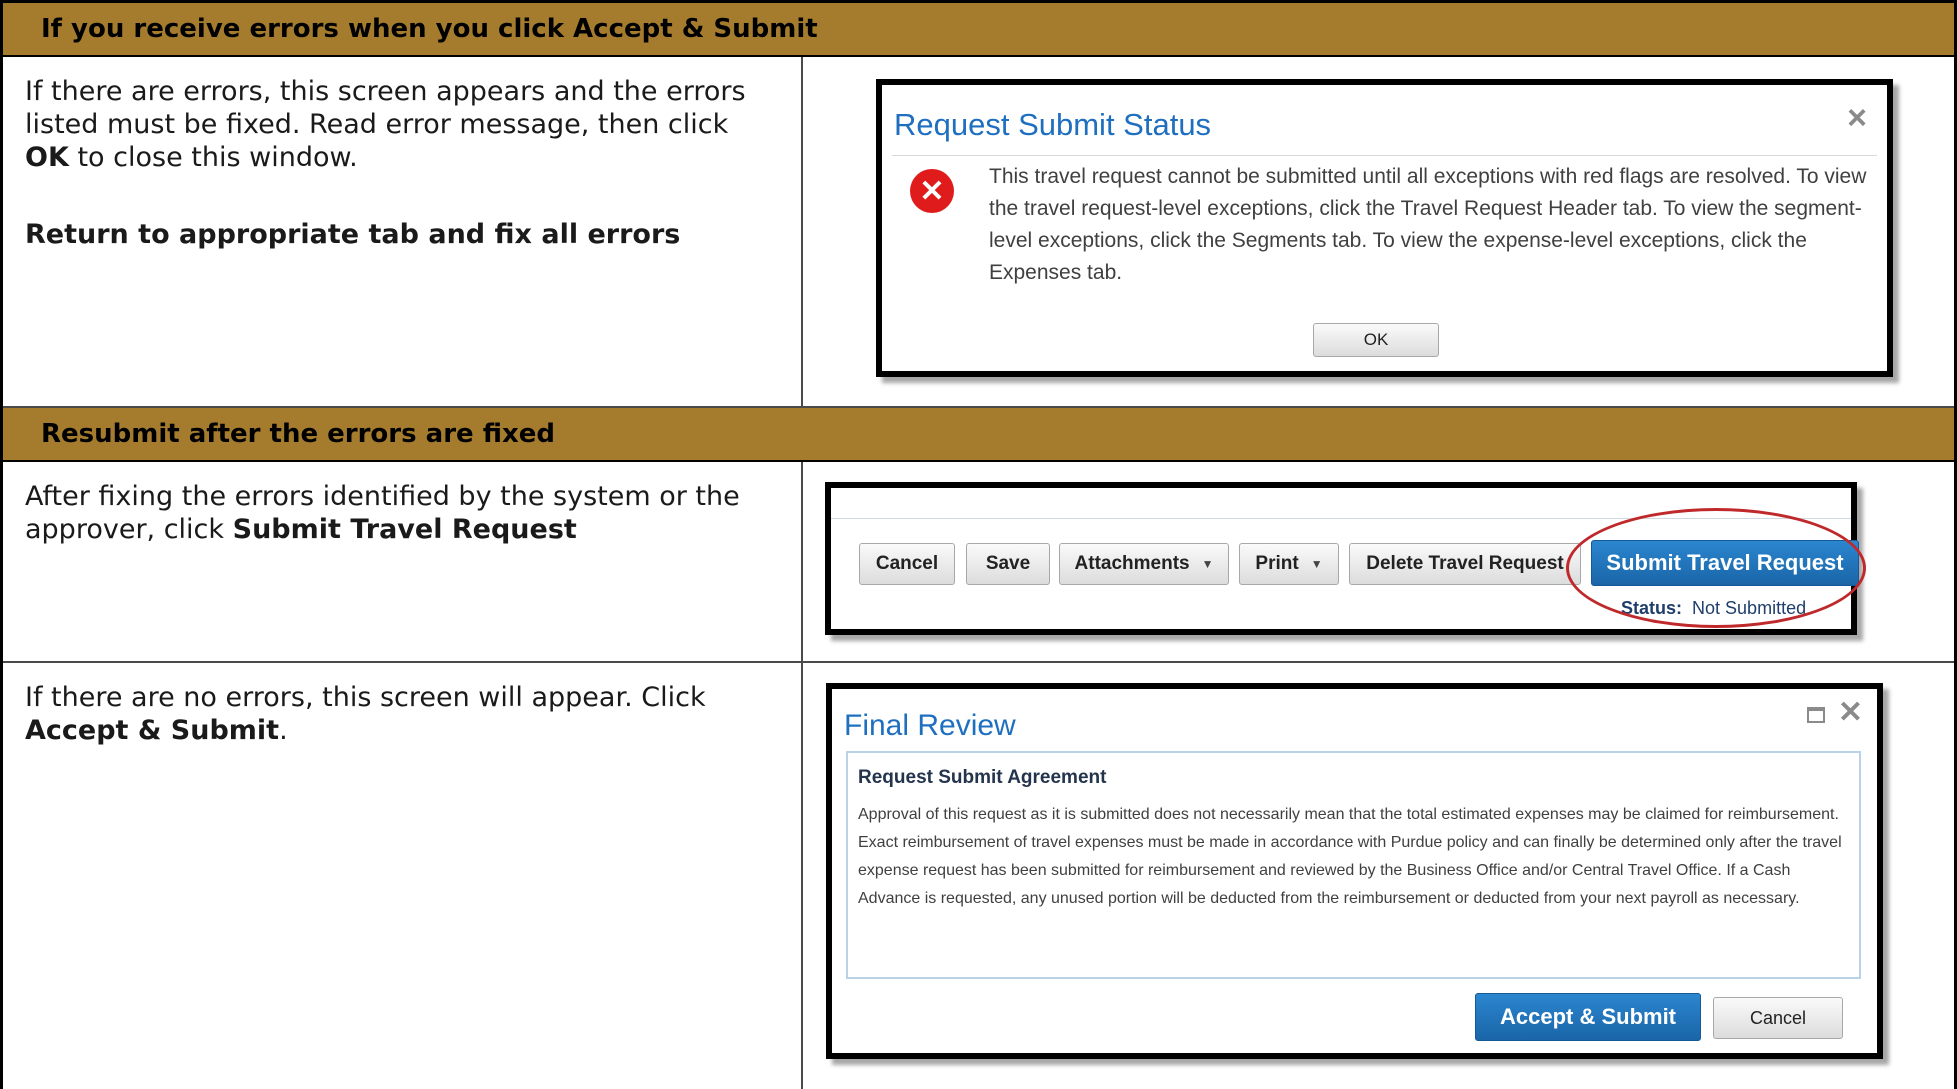 Image resolution: width=1957 pixels, height=1089 pixels. What do you see at coordinates (1716, 568) in the screenshot?
I see `highlight-circle` at bounding box center [1716, 568].